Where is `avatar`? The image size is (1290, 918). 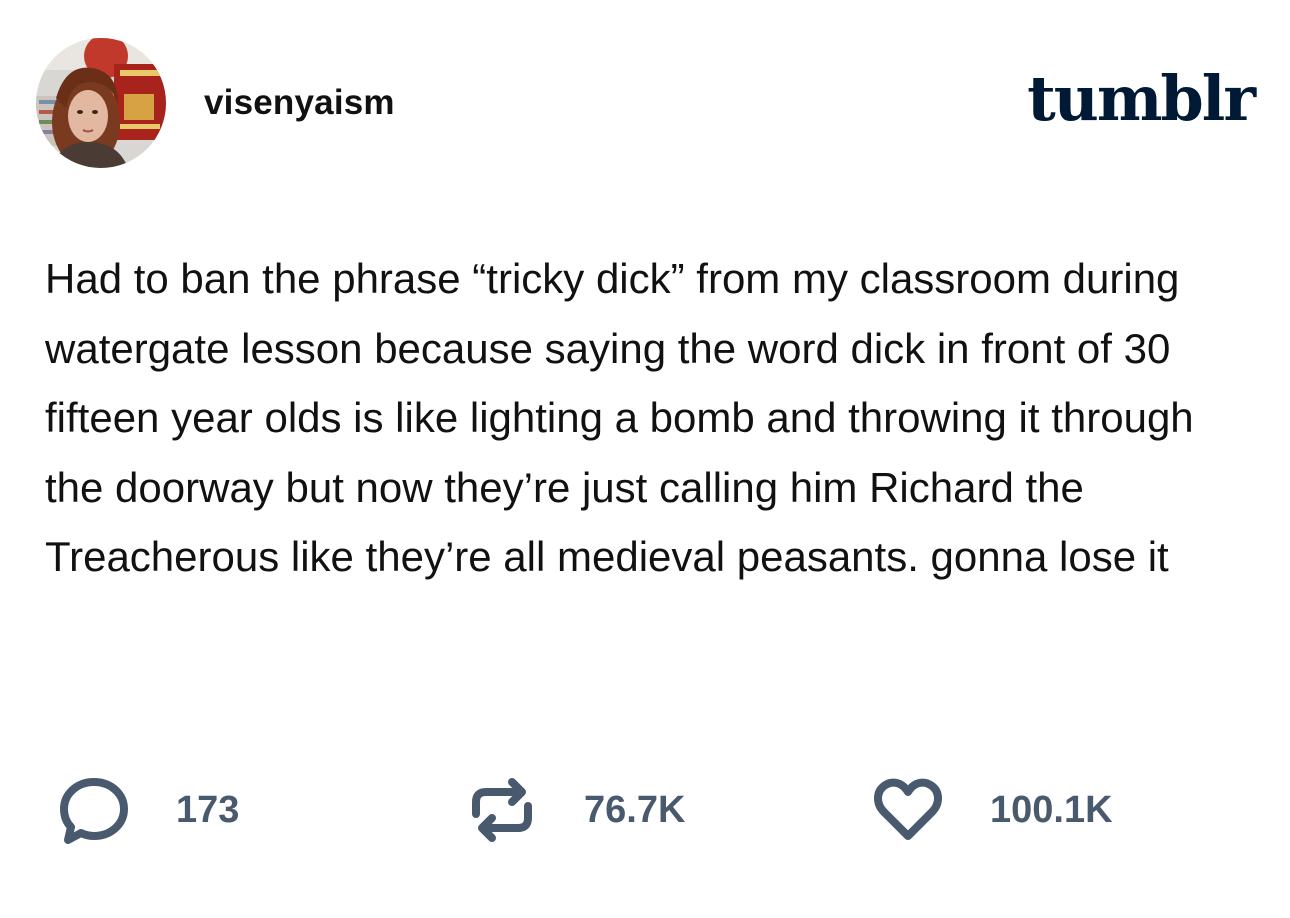
avatar is located at coordinates (101, 103).